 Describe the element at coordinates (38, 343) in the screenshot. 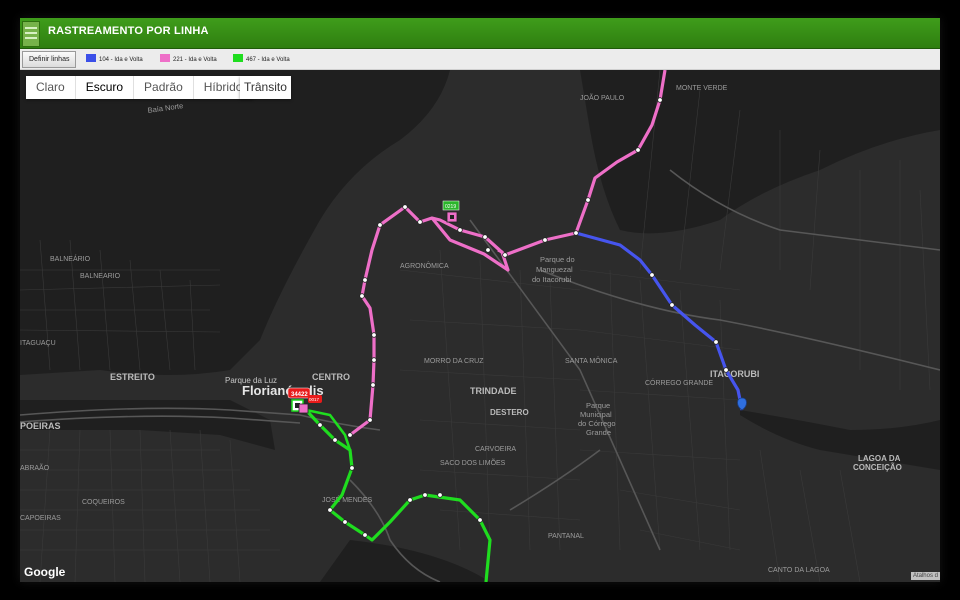

I see `district-label: ITAGUAÇU` at that location.